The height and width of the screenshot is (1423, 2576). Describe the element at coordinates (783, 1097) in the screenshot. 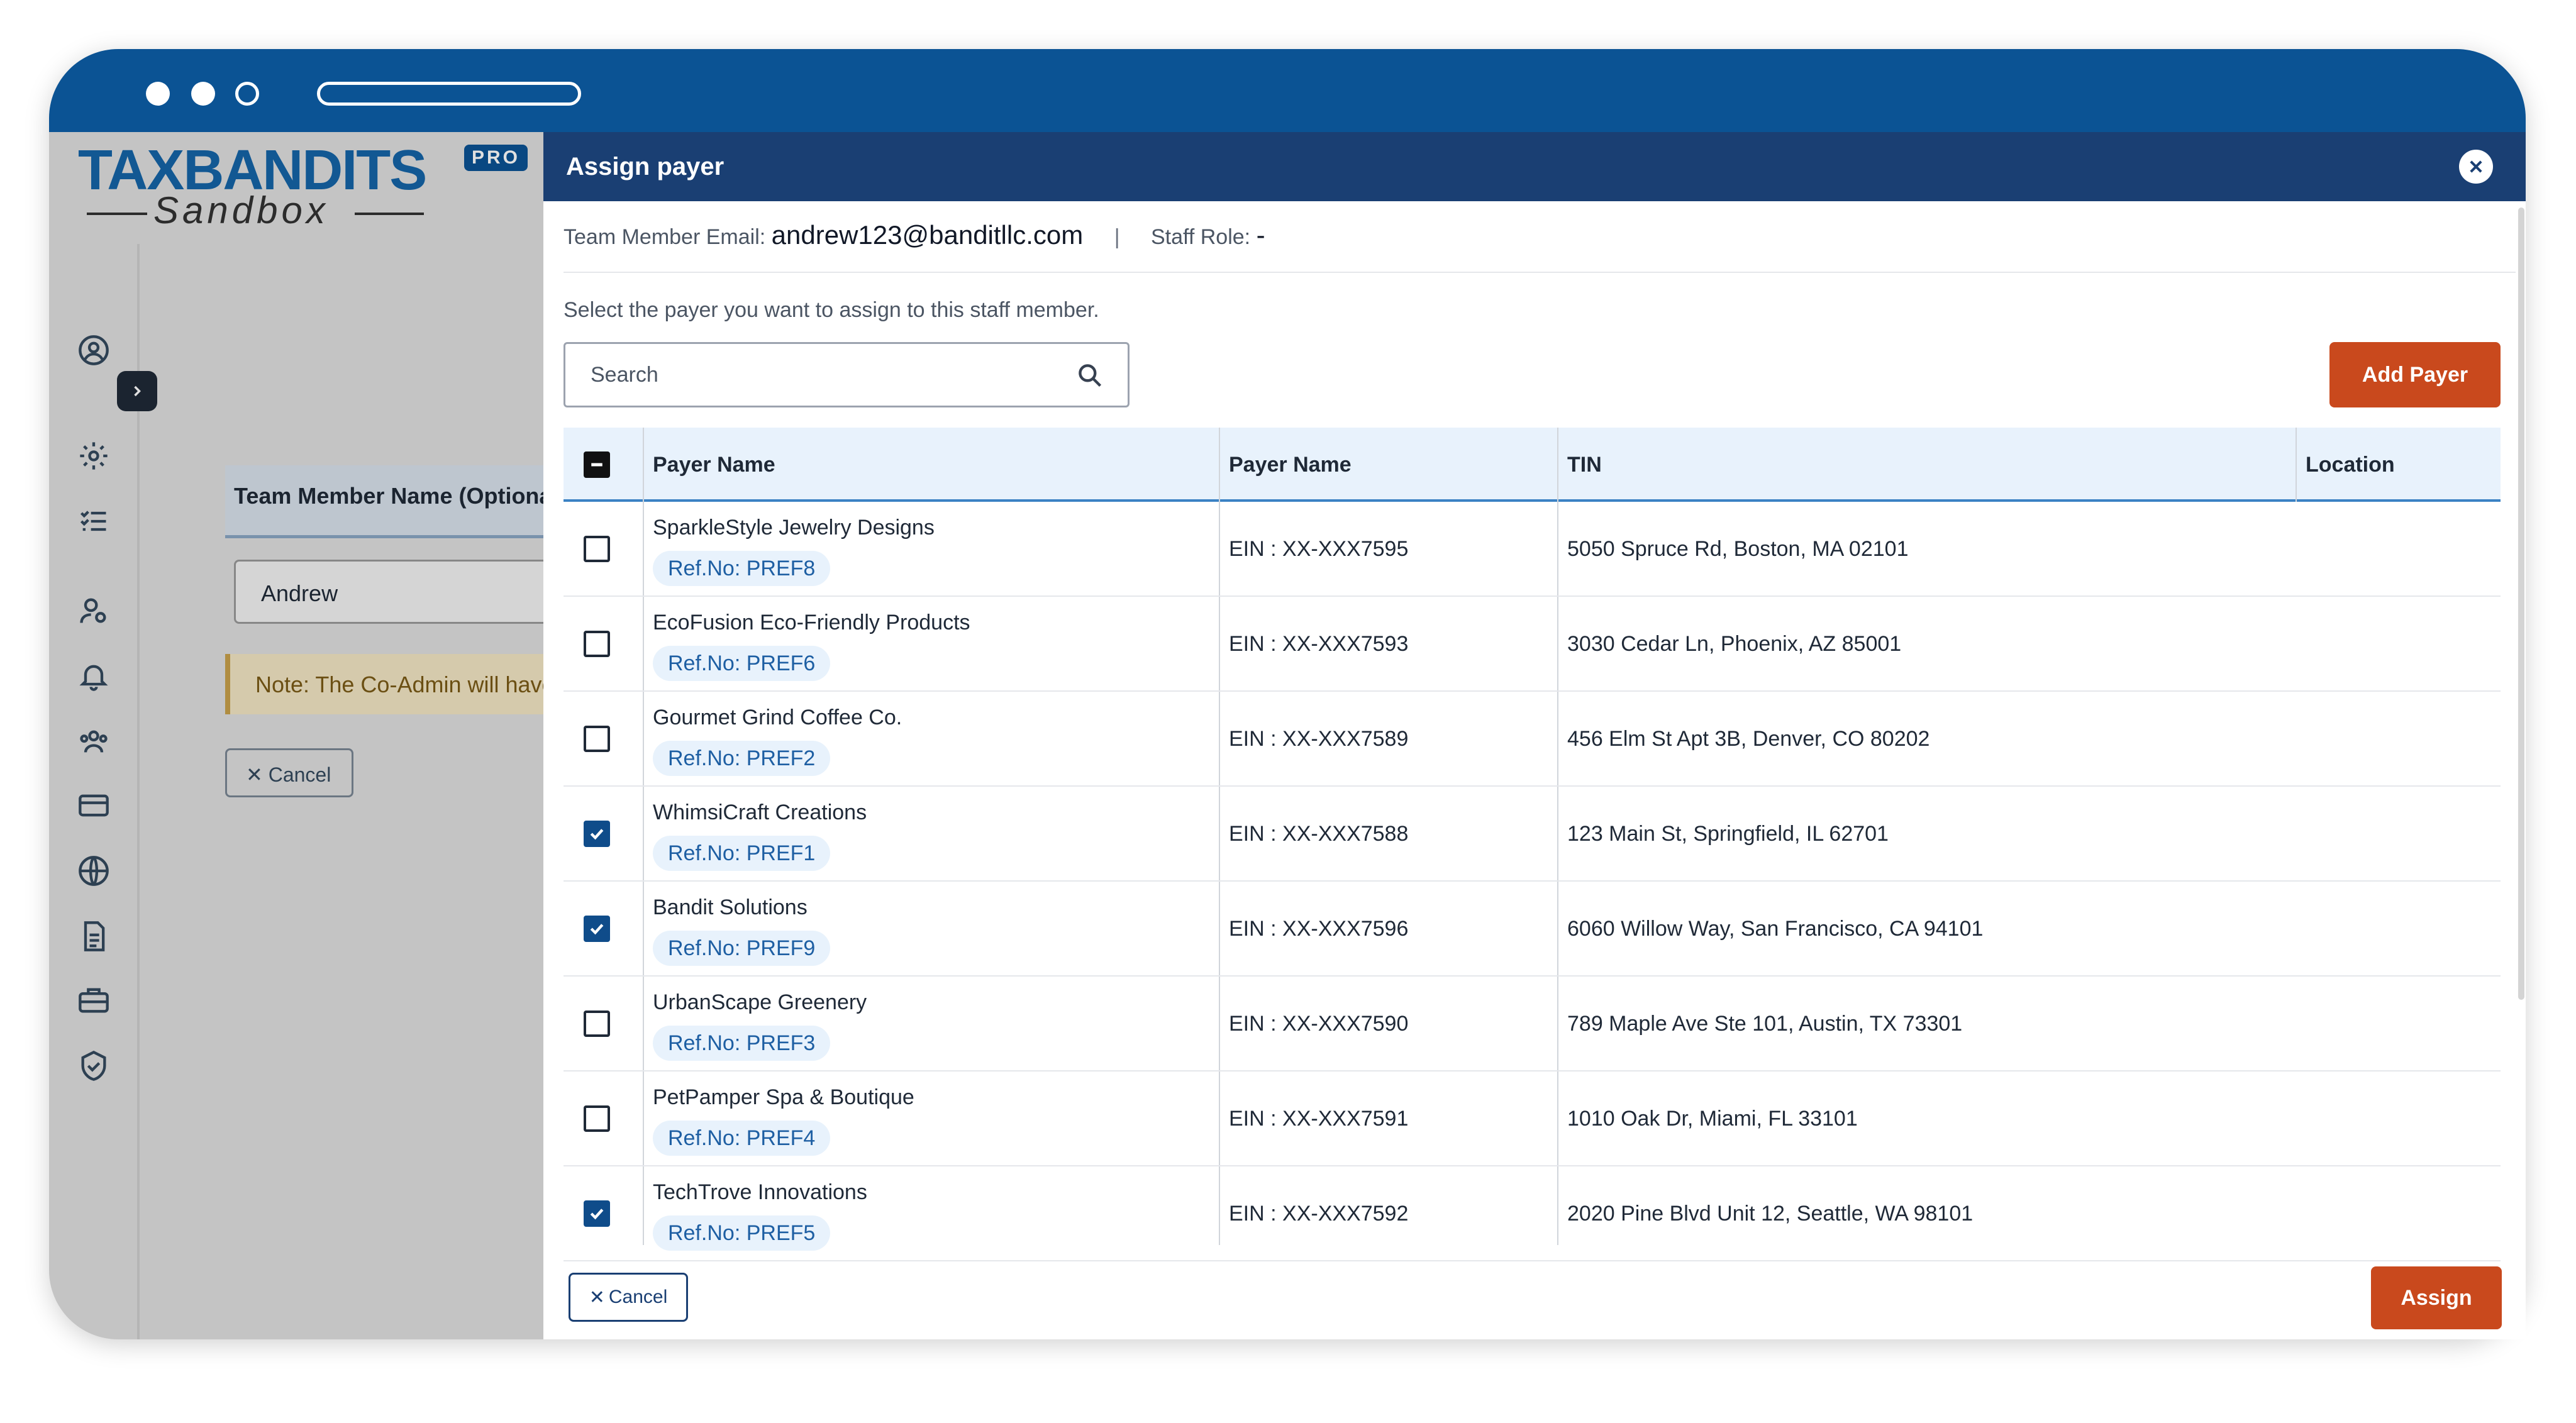

I see `payer-name: PetPamper Spa & Boutique` at that location.